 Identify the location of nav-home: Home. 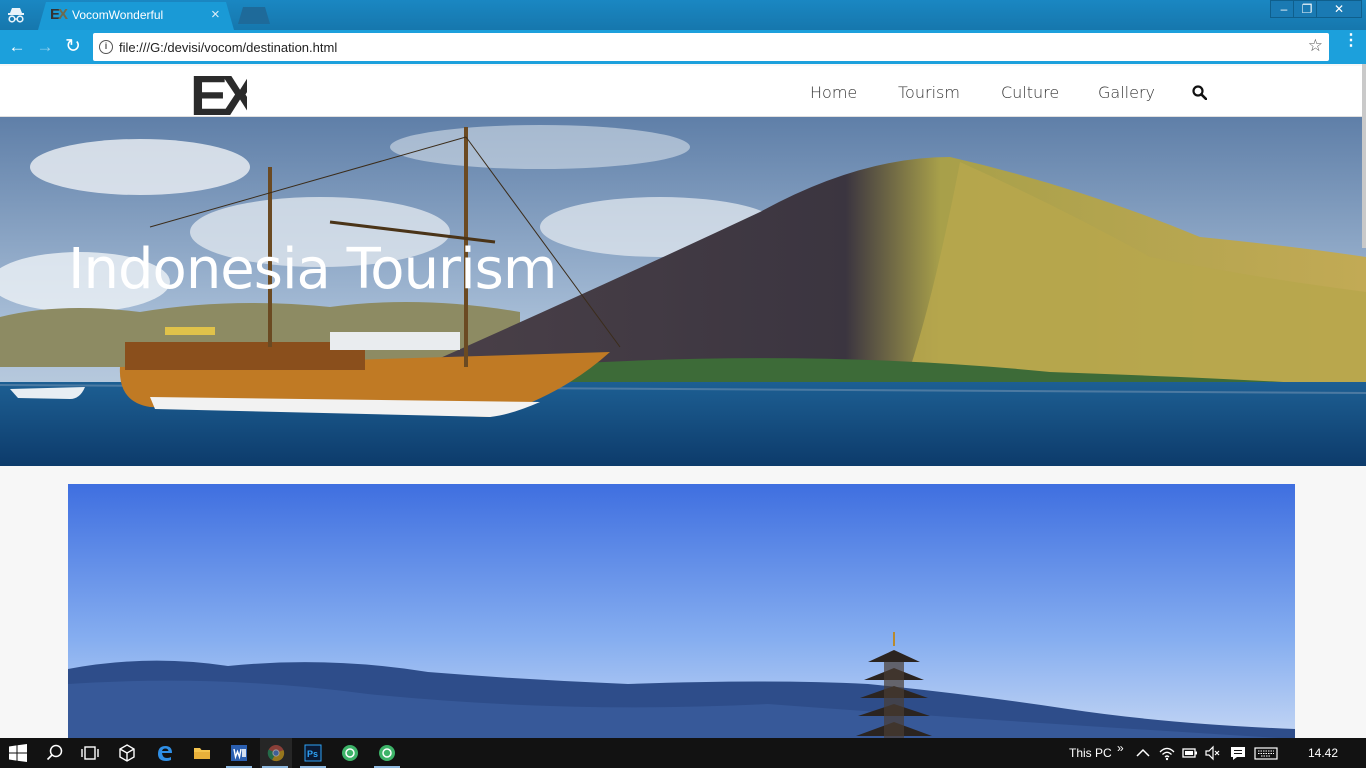
(833, 92).